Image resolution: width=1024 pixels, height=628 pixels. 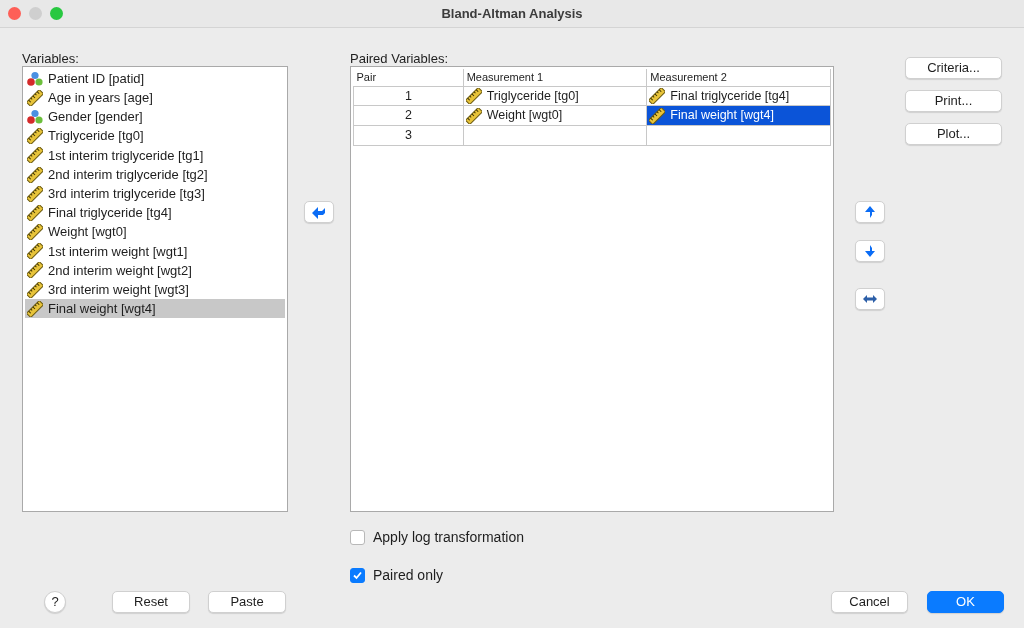 I want to click on variable-item: Final triglyceride [tg4], so click(x=155, y=213).